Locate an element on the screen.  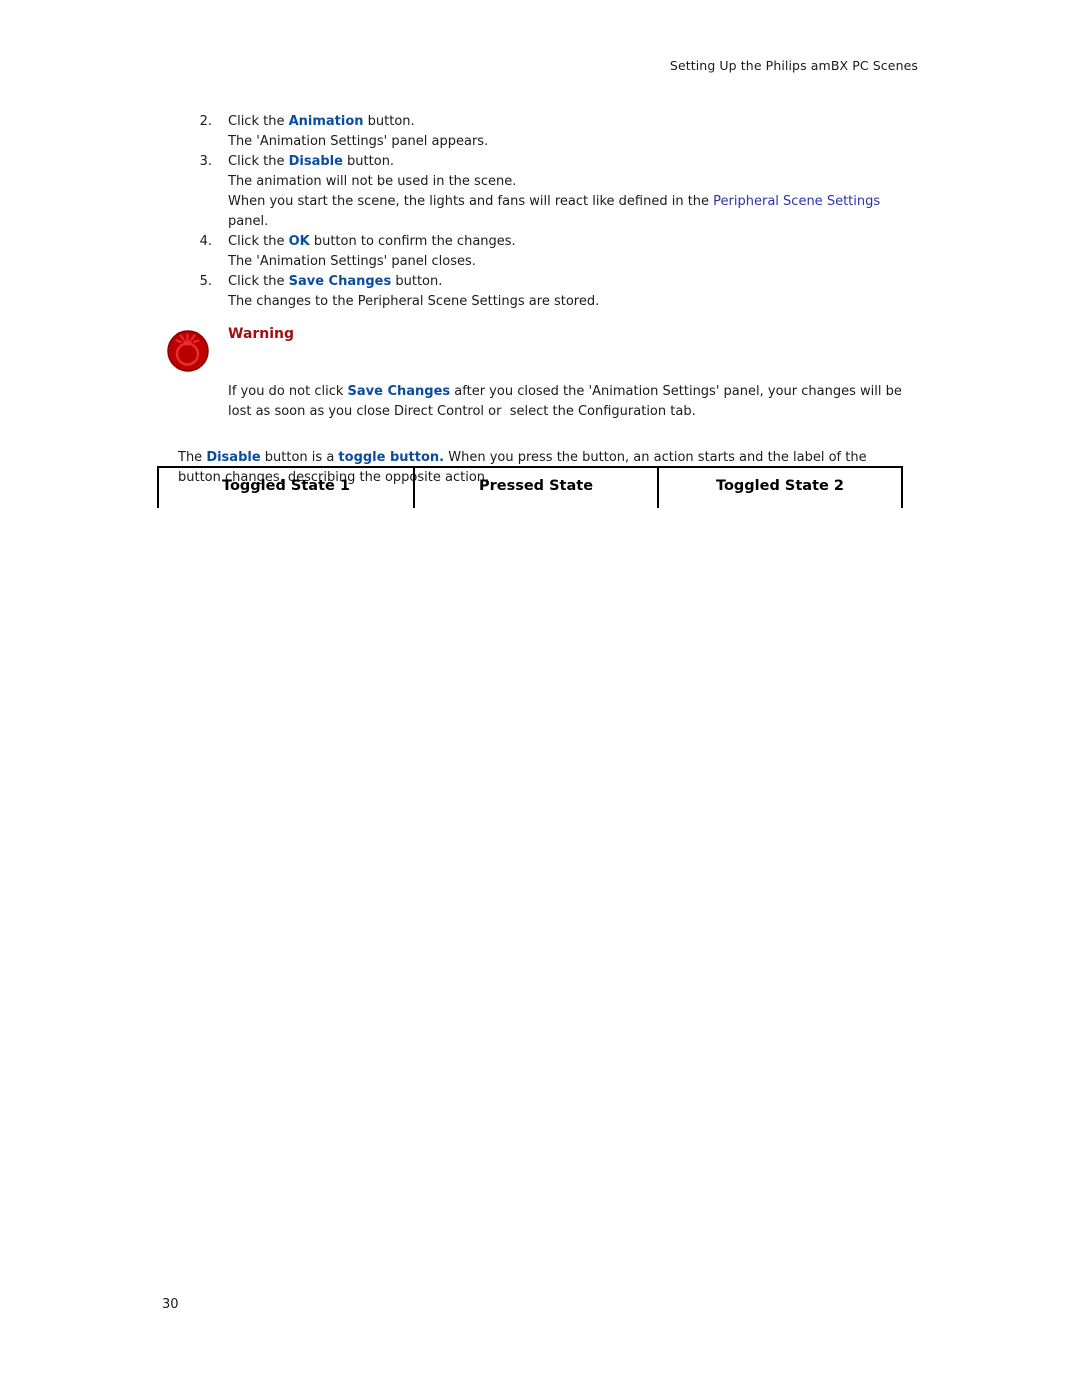
list-item-result: The 'Animation Settings' panel closes. is located at coordinates (352, 261).